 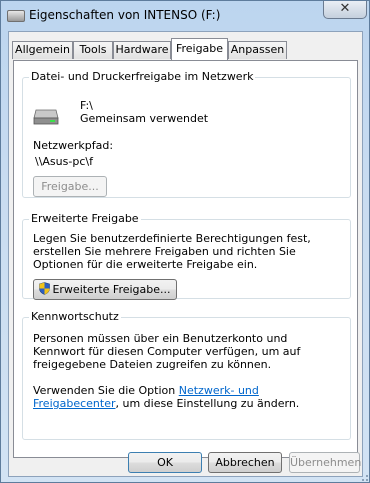 What do you see at coordinates (165, 462) in the screenshot?
I see `ok-button: OK` at bounding box center [165, 462].